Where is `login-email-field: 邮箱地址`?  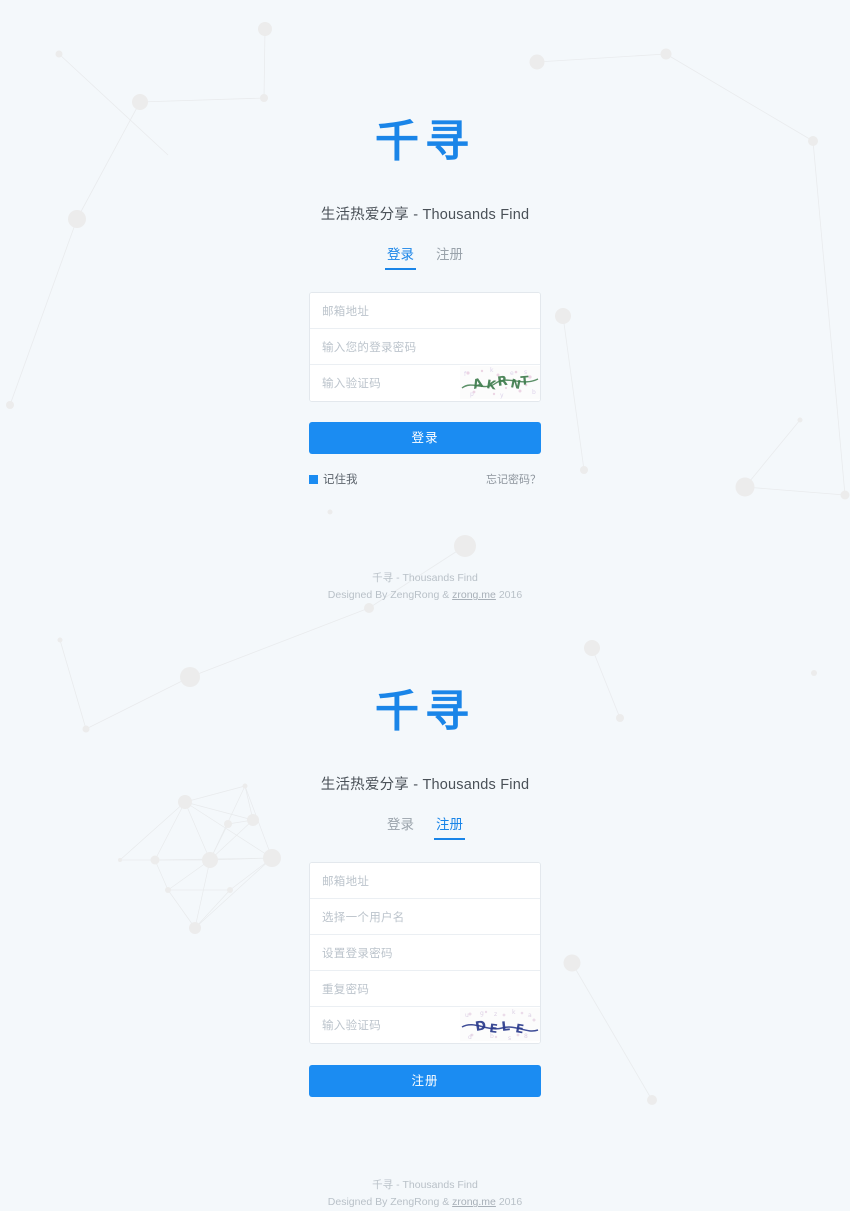 login-email-field: 邮箱地址 is located at coordinates (425, 311).